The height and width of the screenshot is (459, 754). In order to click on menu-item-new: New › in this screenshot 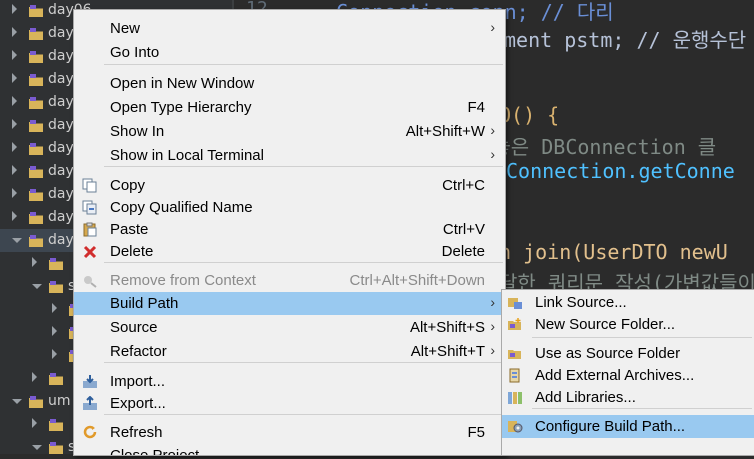, I will do `click(289, 28)`.